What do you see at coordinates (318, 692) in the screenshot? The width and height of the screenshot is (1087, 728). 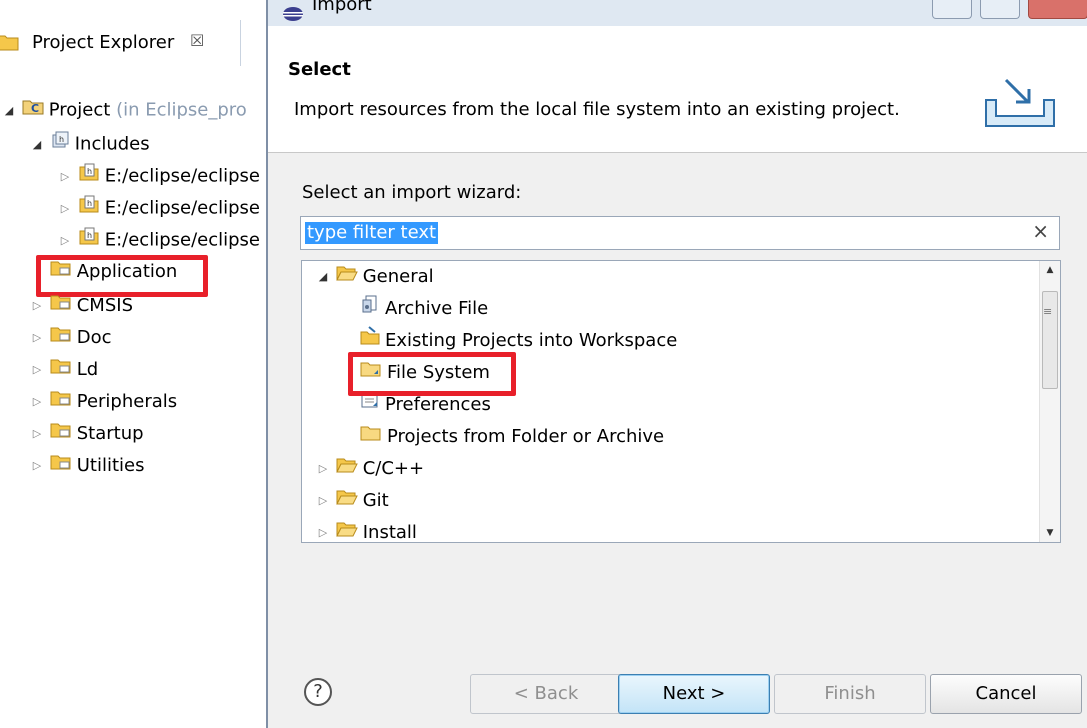 I see `help-icon: ?` at bounding box center [318, 692].